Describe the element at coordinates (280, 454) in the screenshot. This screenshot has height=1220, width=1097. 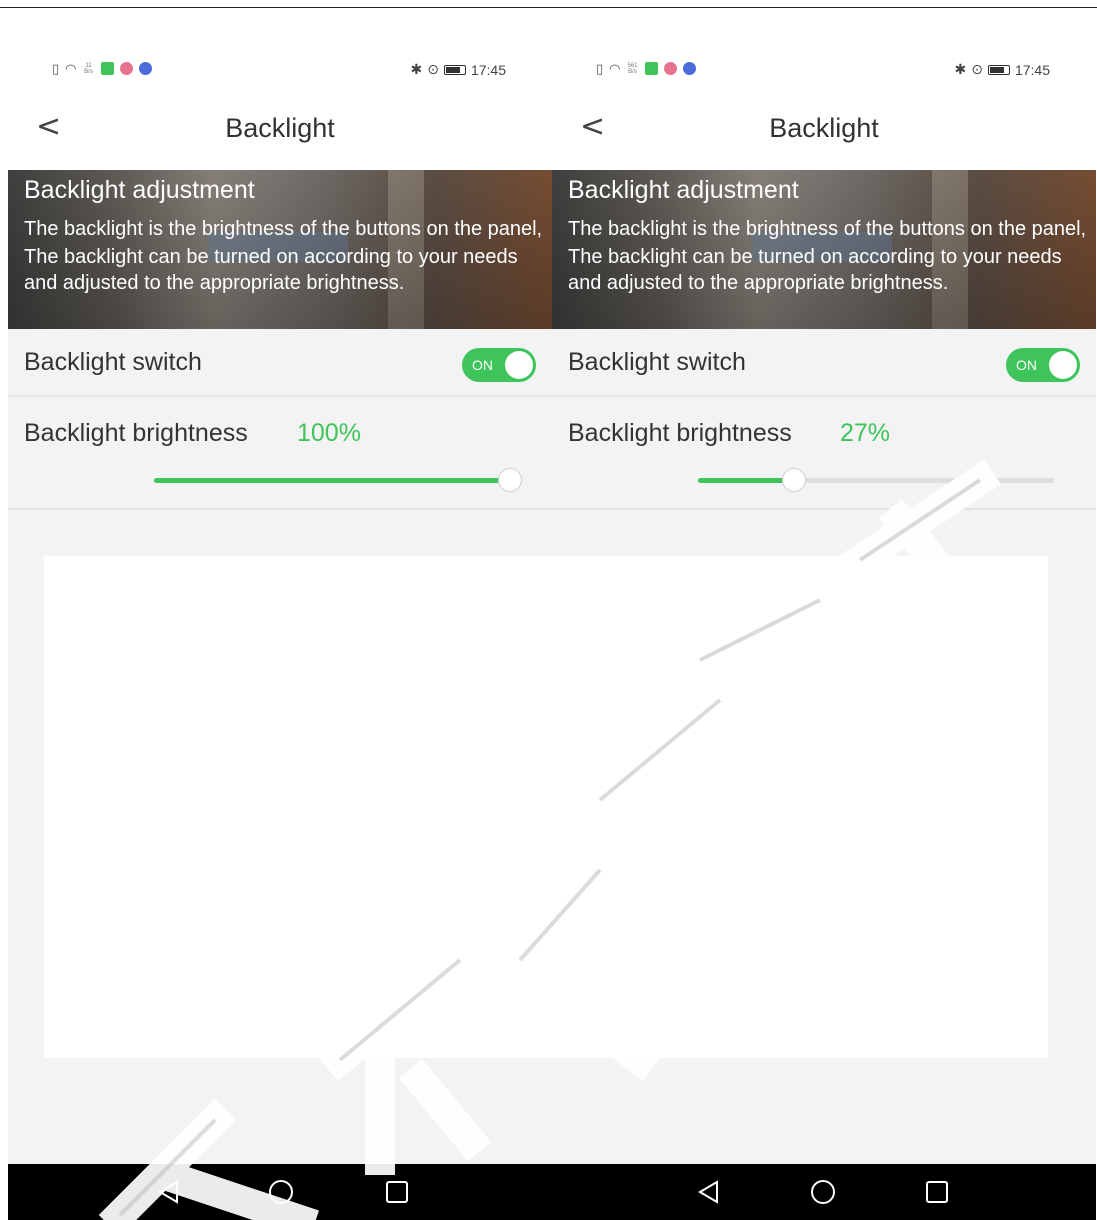
I see `backlight-brightness-row: Backlight brightness 100%` at that location.